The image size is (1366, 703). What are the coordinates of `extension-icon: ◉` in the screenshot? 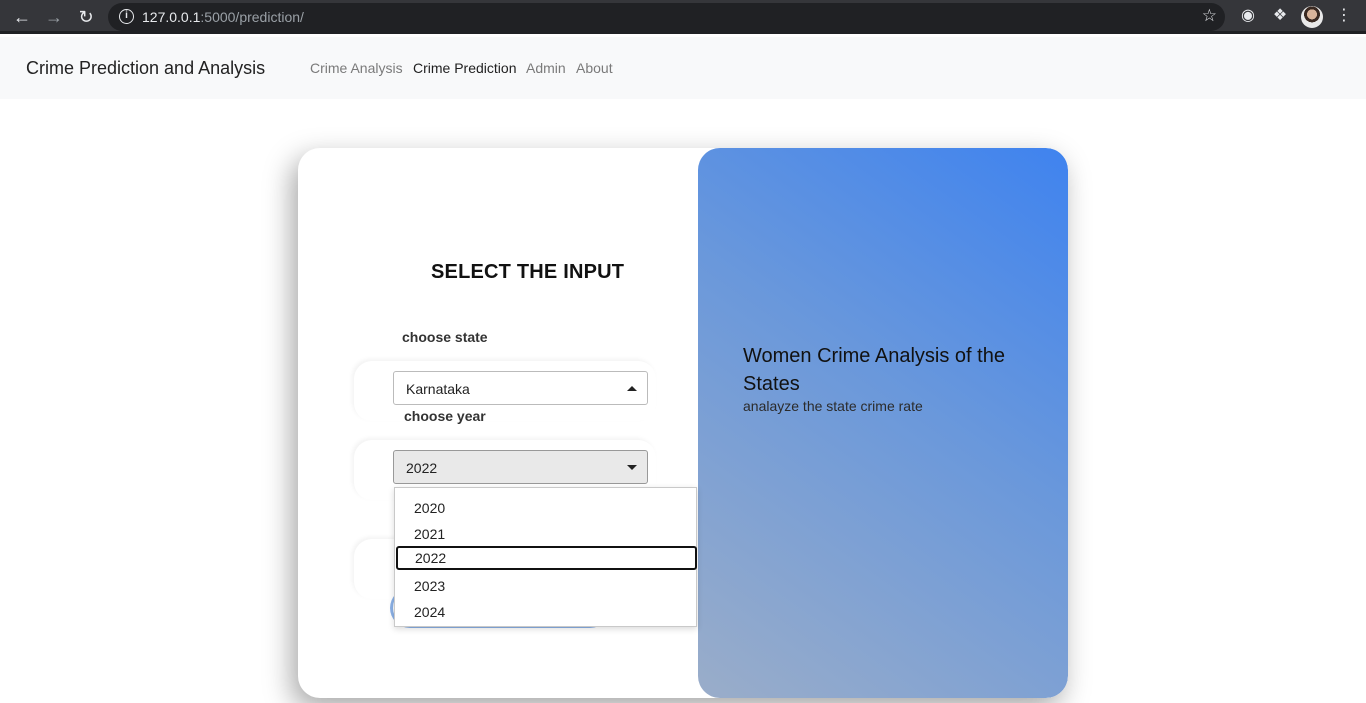 It's located at (1248, 16).